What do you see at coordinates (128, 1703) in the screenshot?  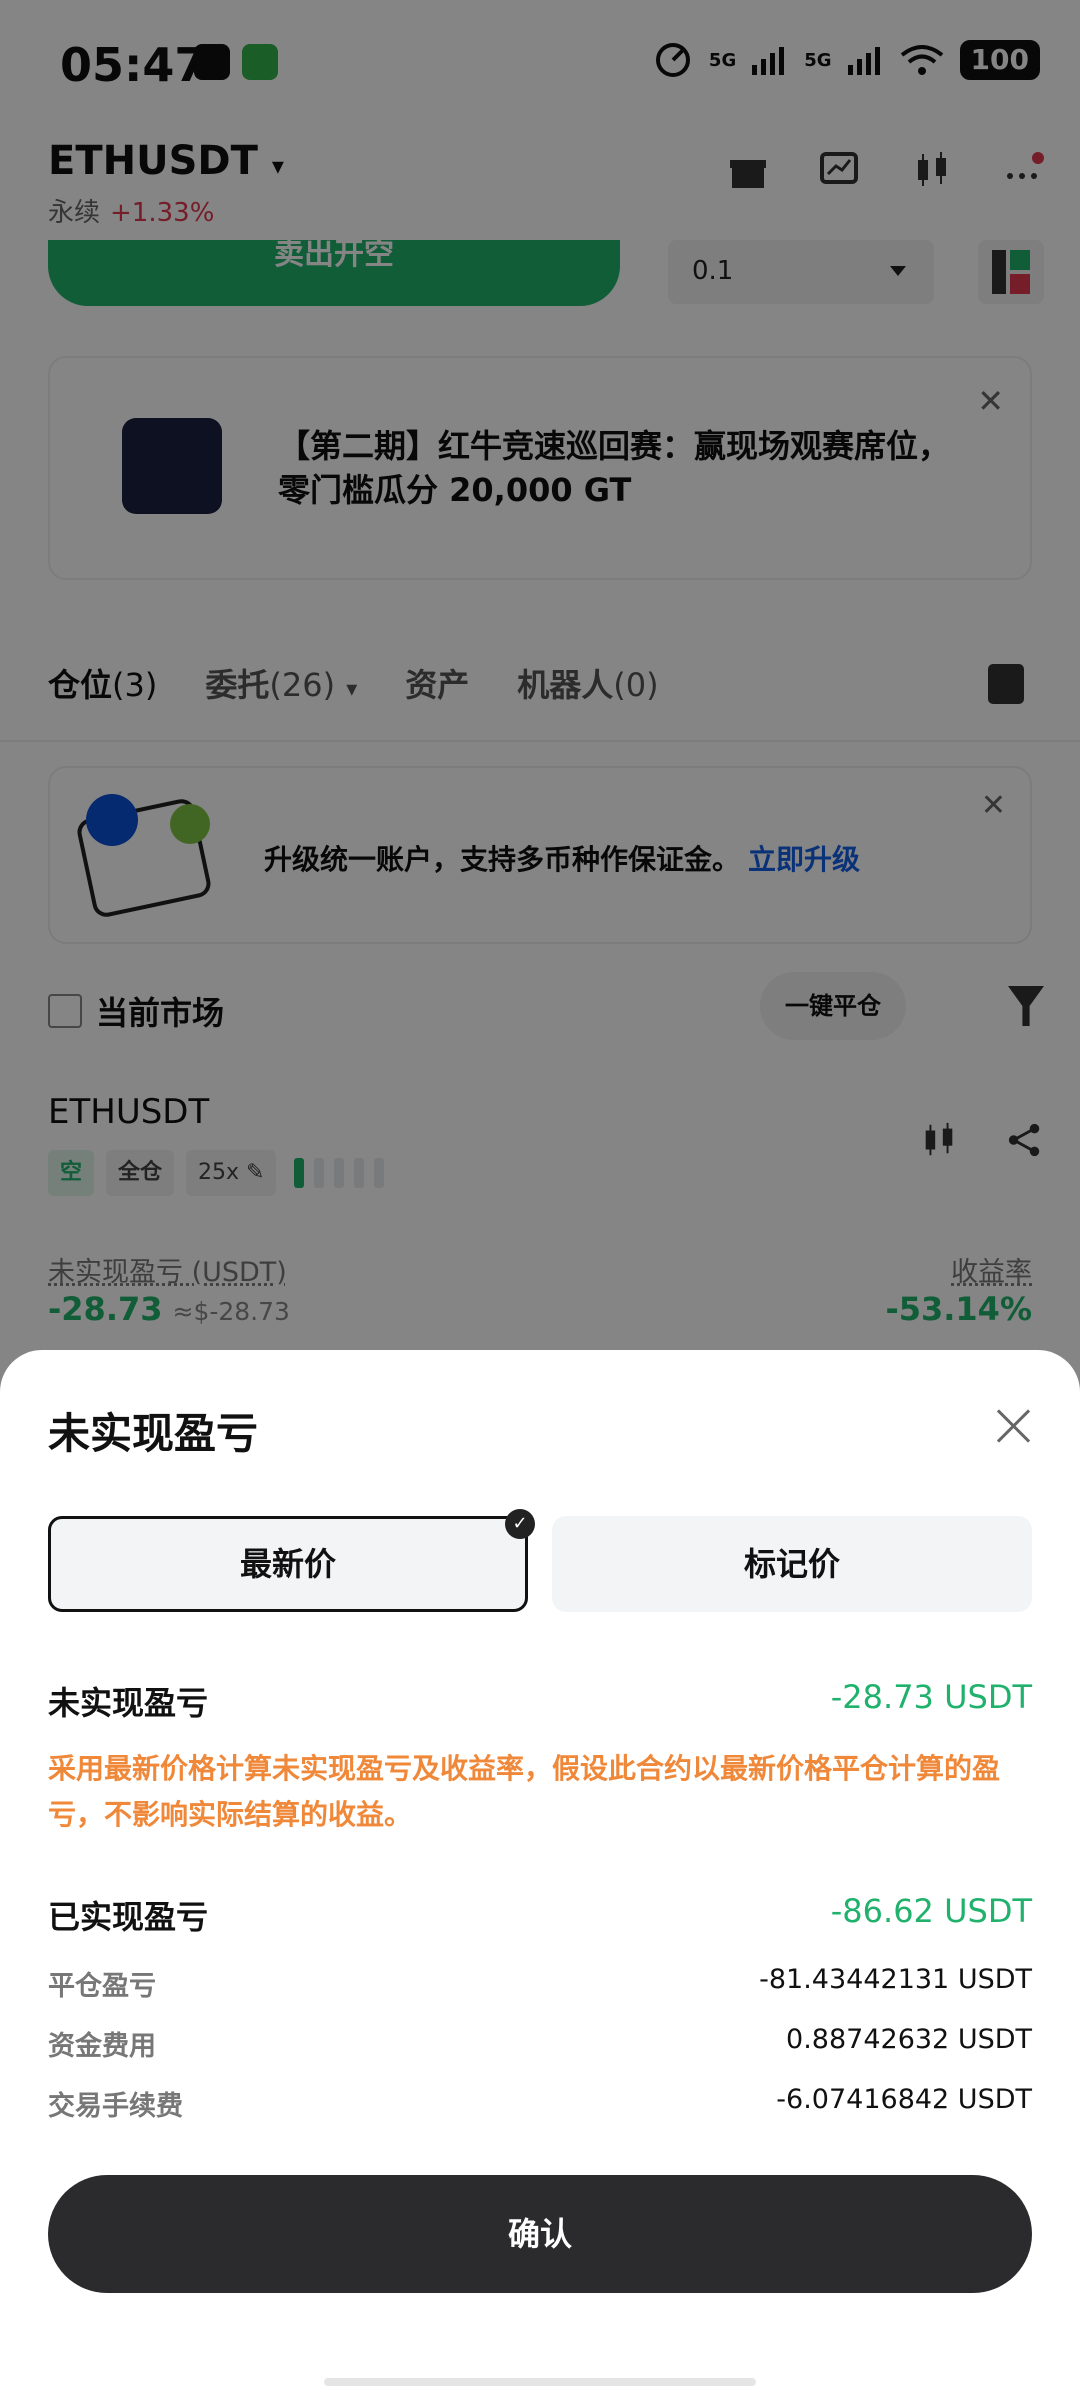 I see `unrealized-label: 未实现盈亏` at bounding box center [128, 1703].